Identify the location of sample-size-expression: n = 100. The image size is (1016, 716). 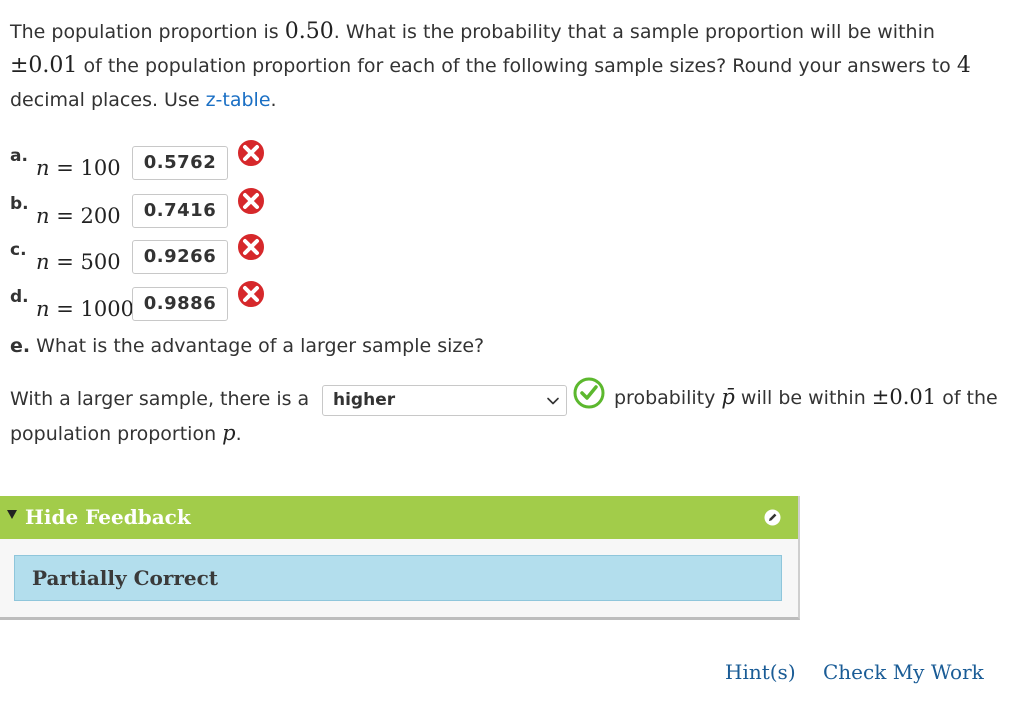
(78, 168).